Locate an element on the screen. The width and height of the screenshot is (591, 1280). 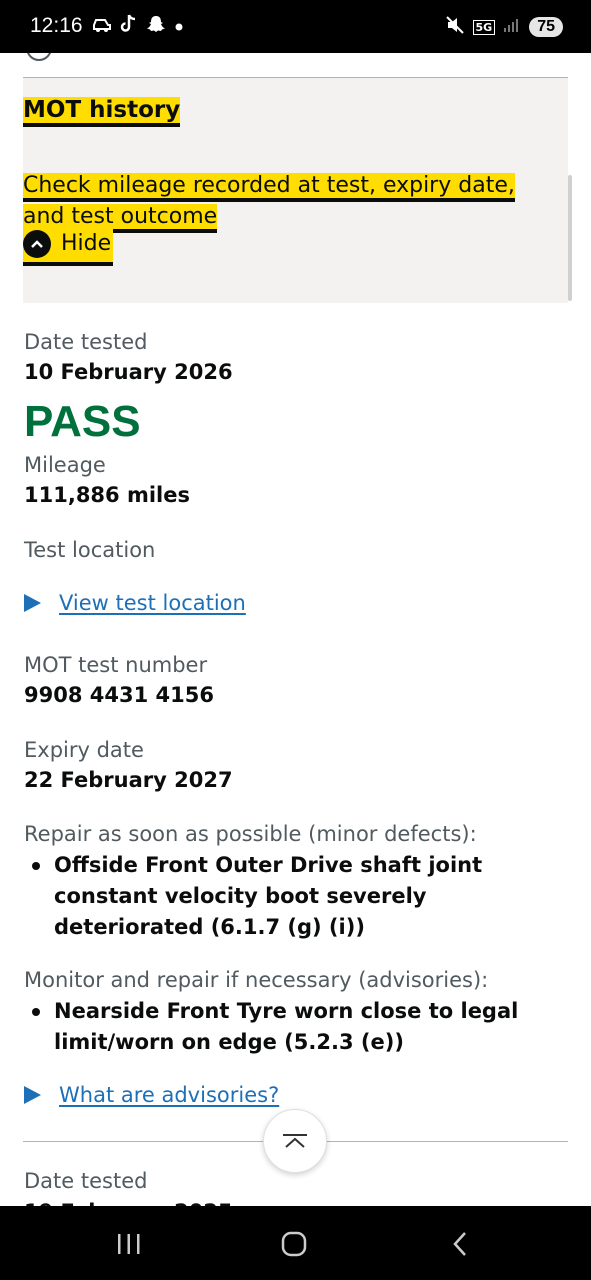
system-indicators: 5G 75 is located at coordinates (504, 27).